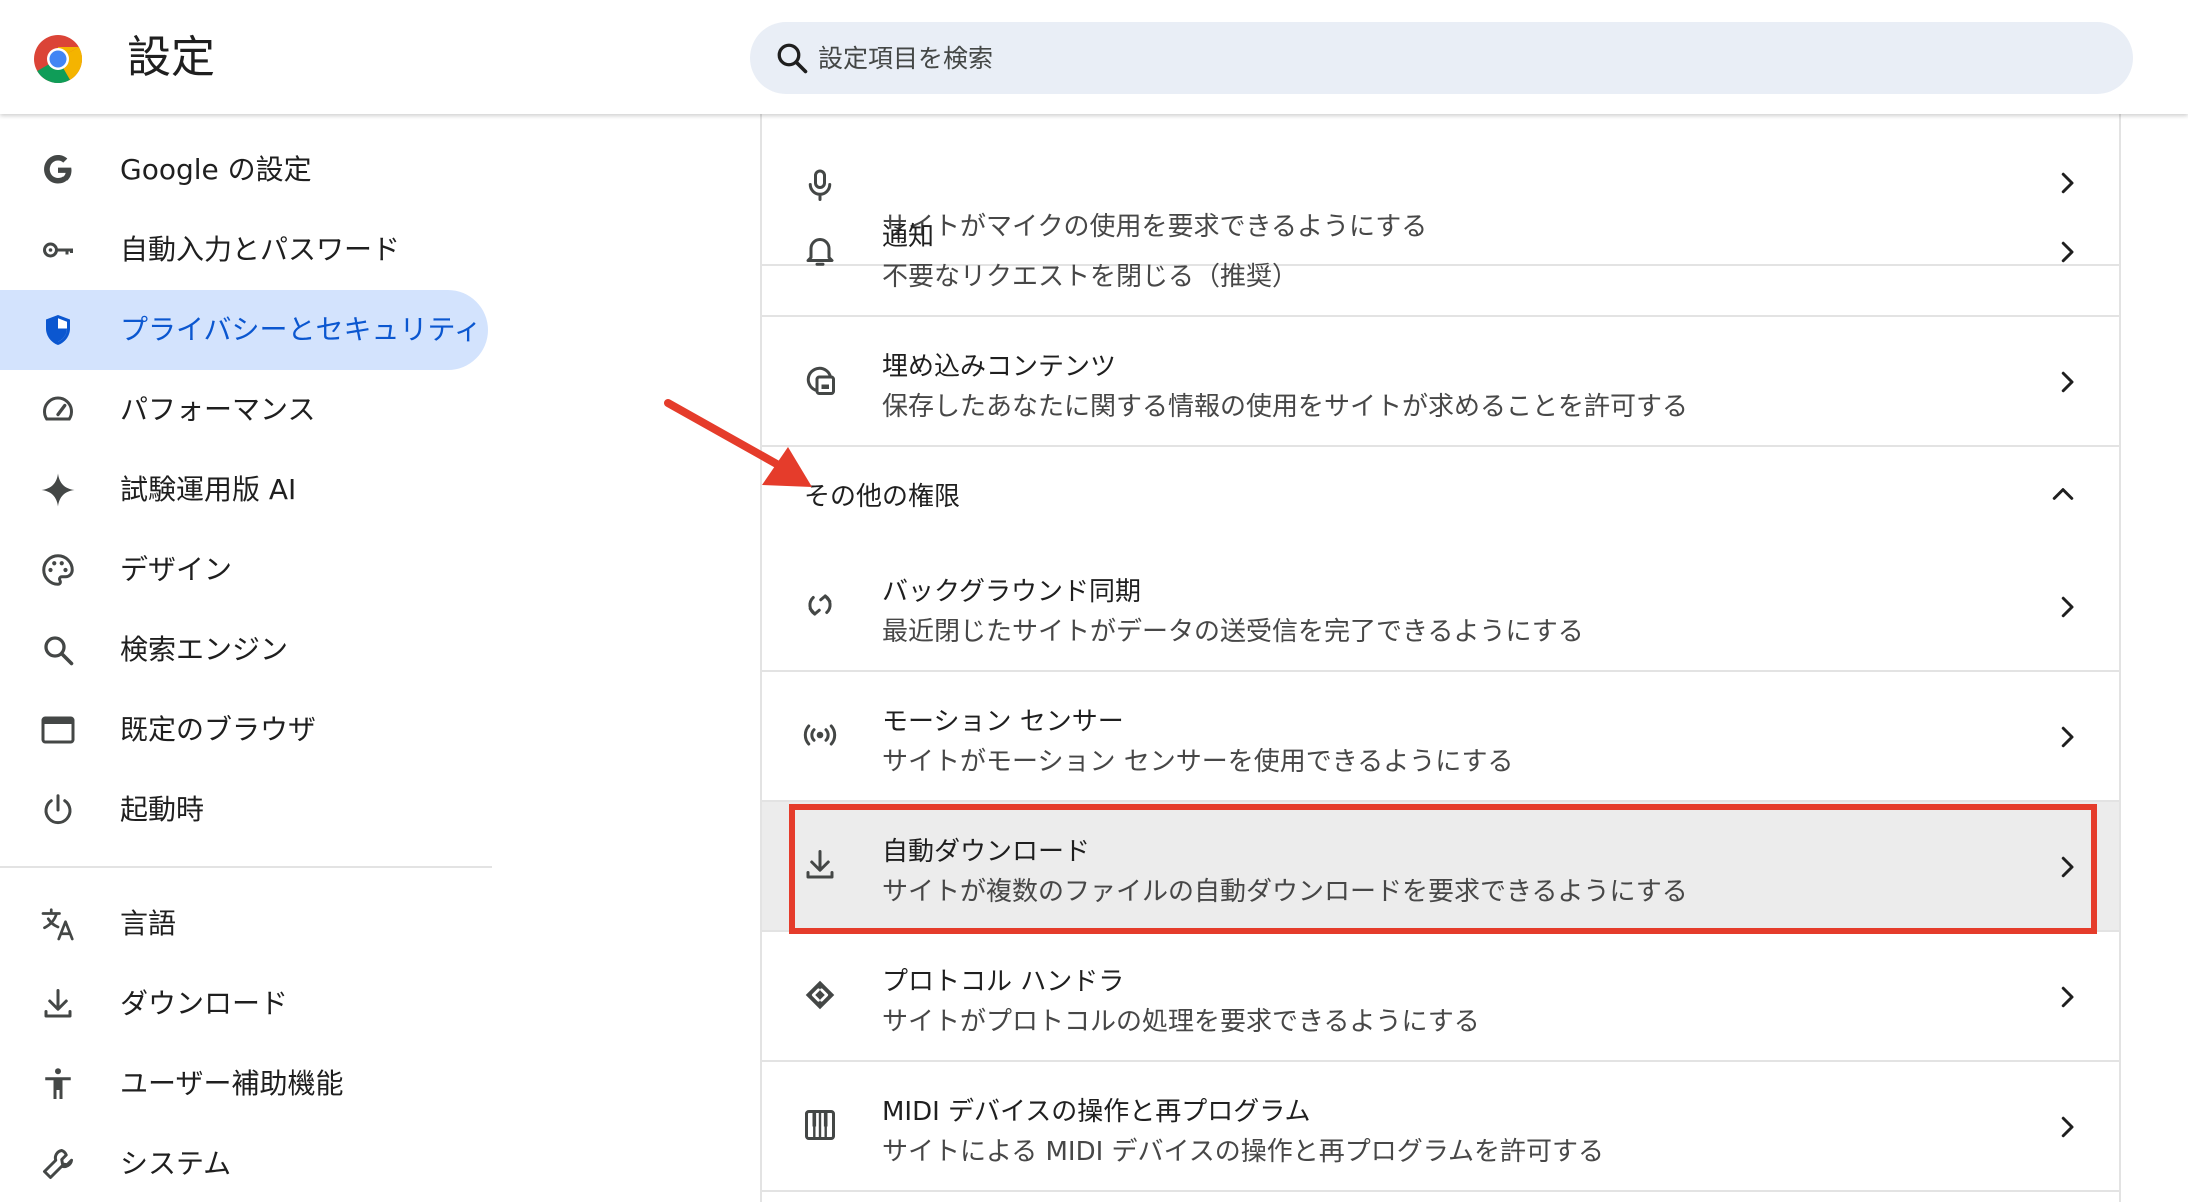 This screenshot has width=2188, height=1202. What do you see at coordinates (820, 380) in the screenshot?
I see `embedded-content-icon` at bounding box center [820, 380].